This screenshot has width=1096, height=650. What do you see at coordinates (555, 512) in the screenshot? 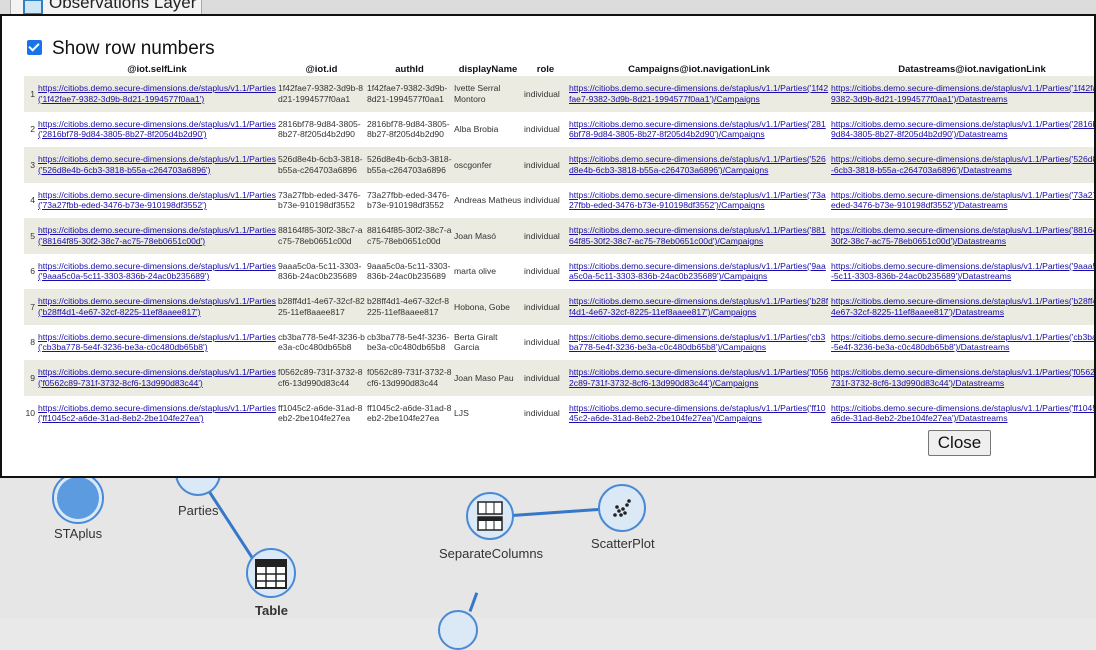
I see `edge-scatterplot-separatecolumns` at bounding box center [555, 512].